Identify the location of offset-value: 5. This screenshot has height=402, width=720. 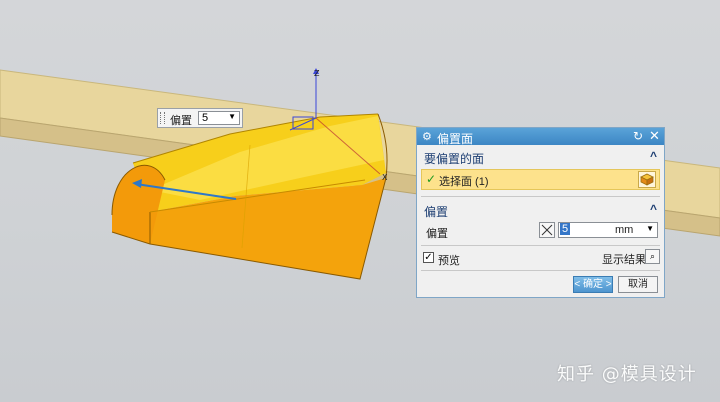
(565, 229).